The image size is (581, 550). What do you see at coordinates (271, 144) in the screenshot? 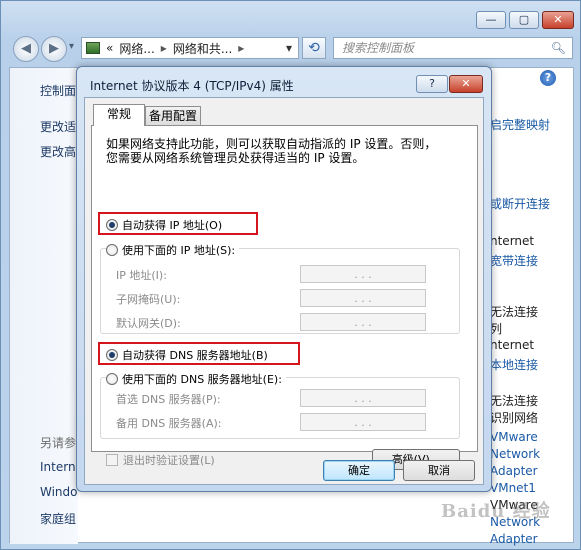
I see `intro-line-1: 如果网络支持此功能，则可以获取自动指派的 IP 设置。否则，` at bounding box center [271, 144].